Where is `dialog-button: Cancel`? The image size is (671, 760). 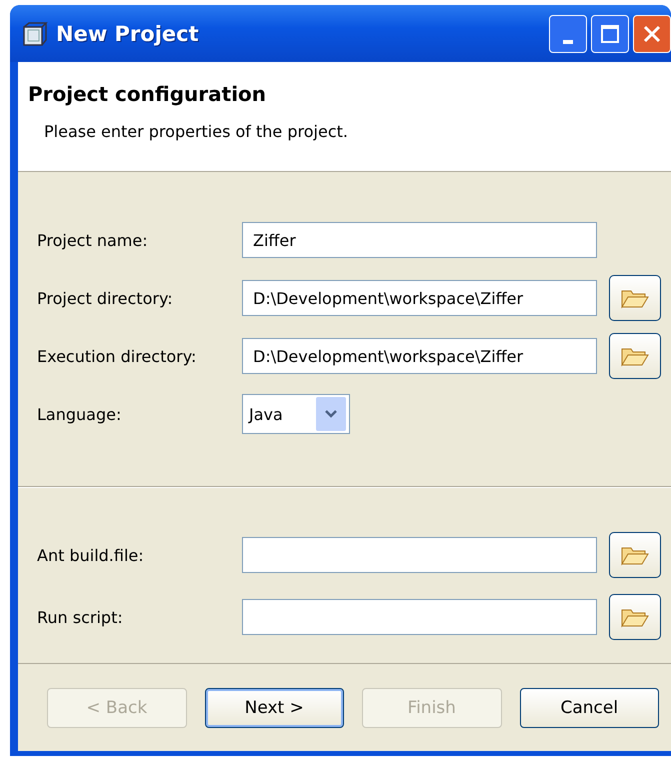
dialog-button: Cancel is located at coordinates (589, 708).